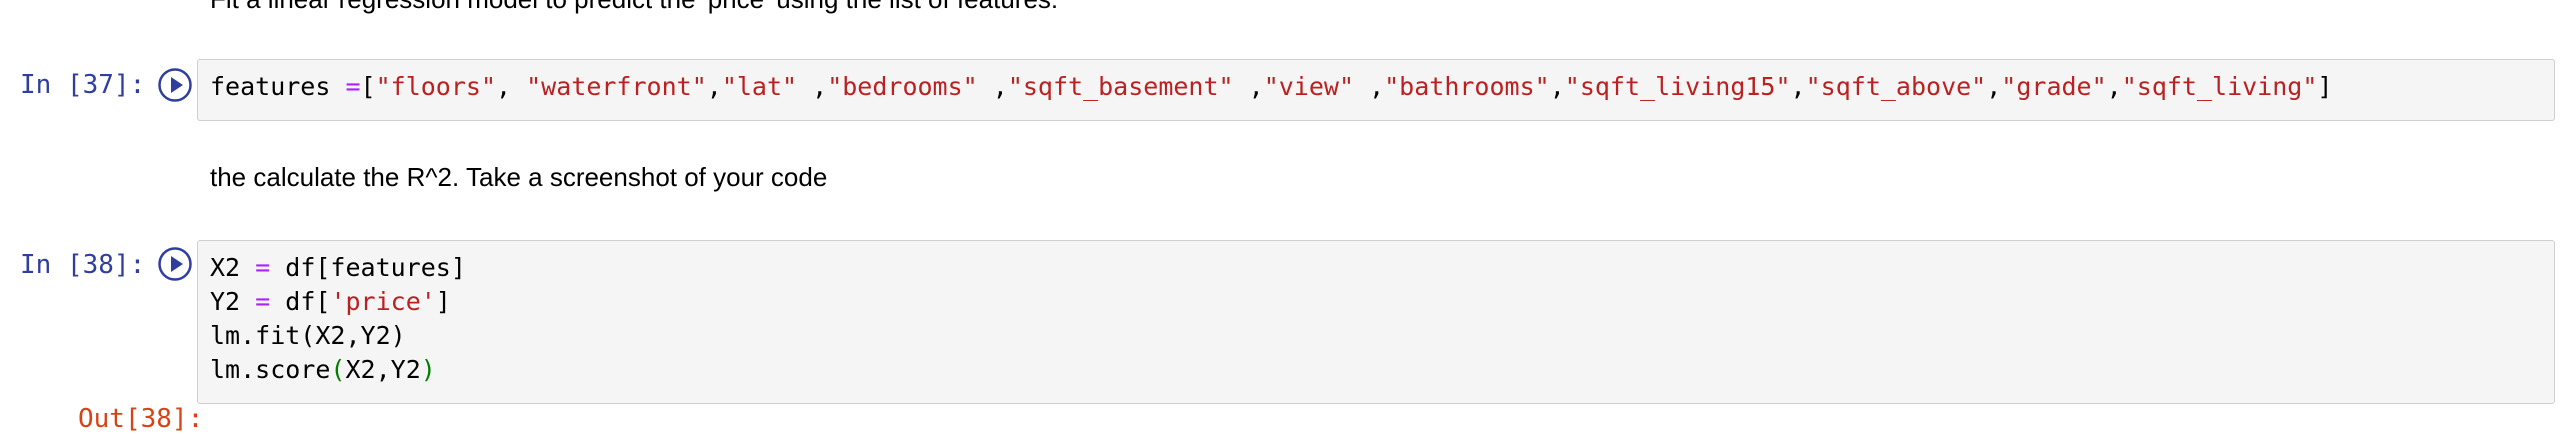  I want to click on run-cell-38-play-icon, so click(175, 264).